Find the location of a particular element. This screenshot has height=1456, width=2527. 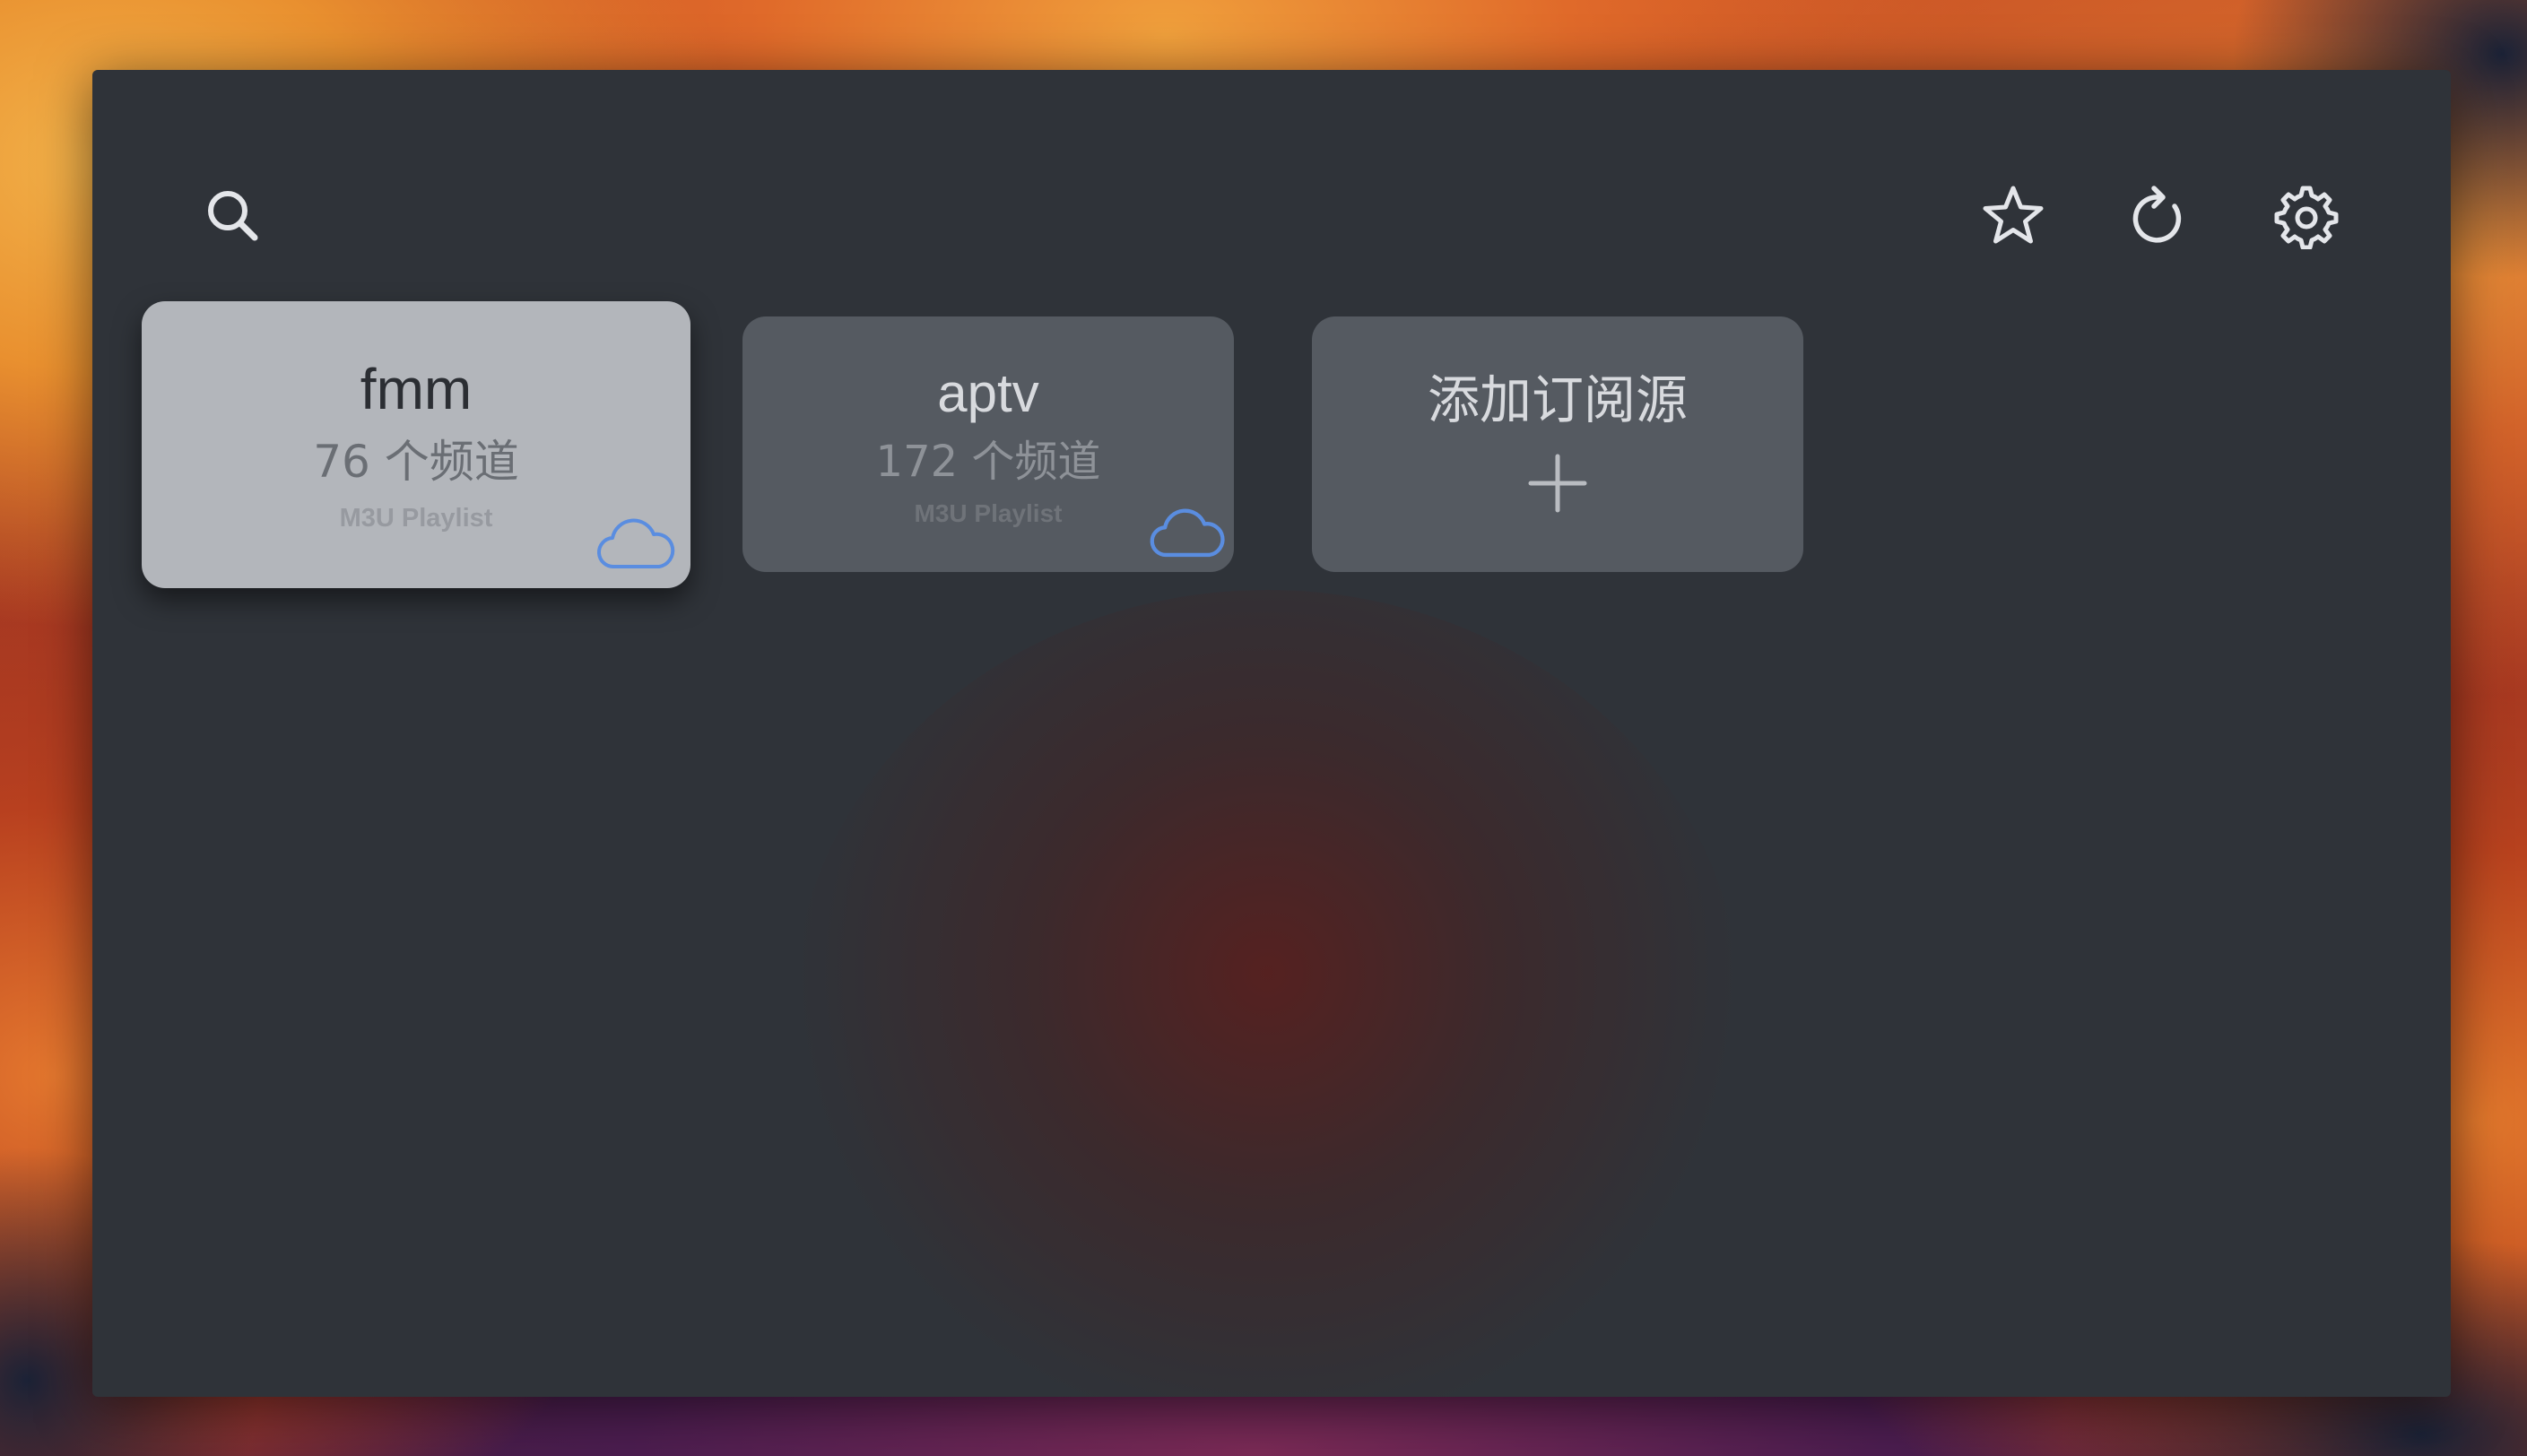

source-name: fmm is located at coordinates (416, 389).